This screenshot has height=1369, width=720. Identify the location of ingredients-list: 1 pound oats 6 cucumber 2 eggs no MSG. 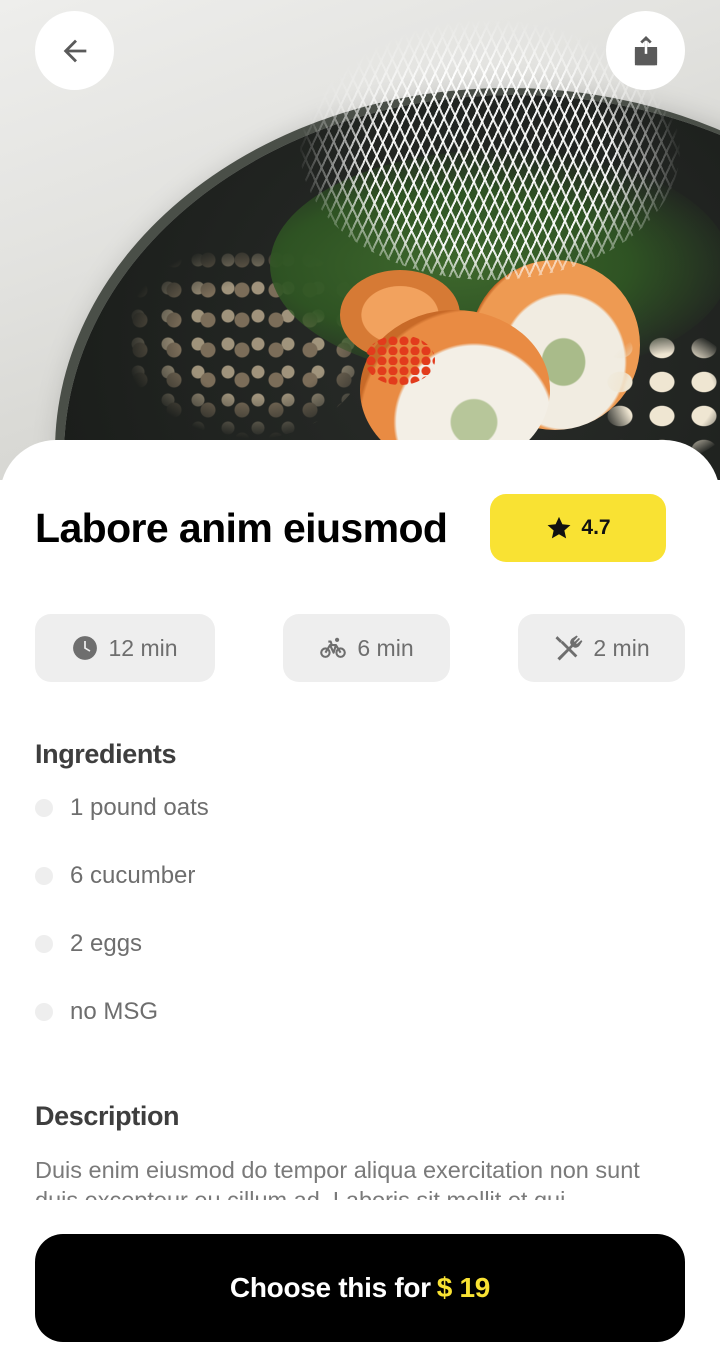
(122, 926).